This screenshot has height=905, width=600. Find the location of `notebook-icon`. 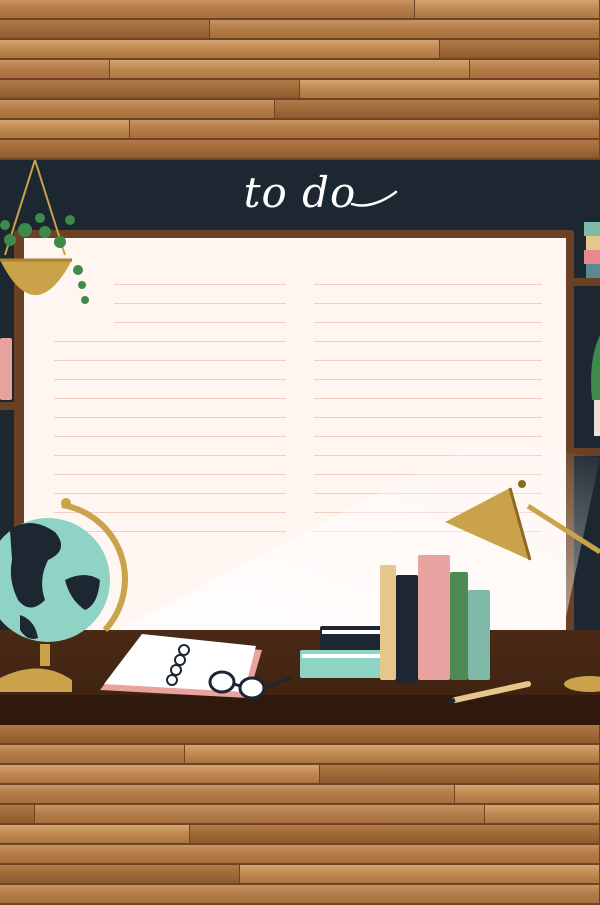

notebook-icon is located at coordinates (181, 666).